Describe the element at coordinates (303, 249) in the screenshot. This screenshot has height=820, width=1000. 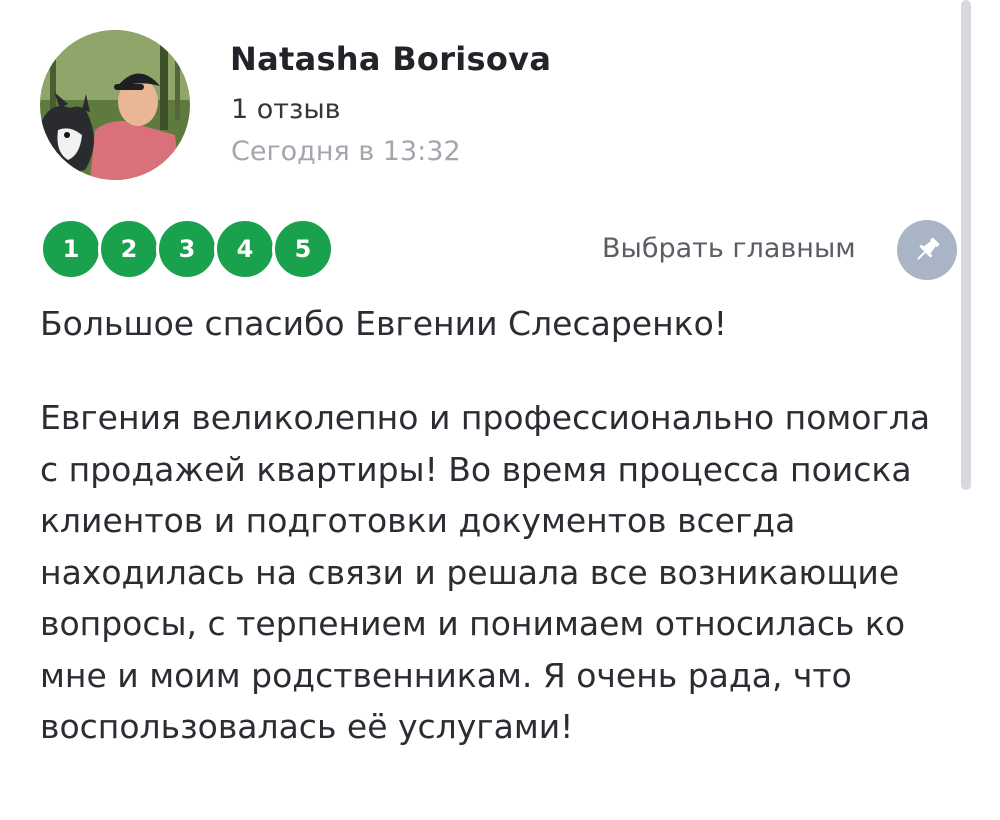
I see `rating-point-5: 5` at that location.